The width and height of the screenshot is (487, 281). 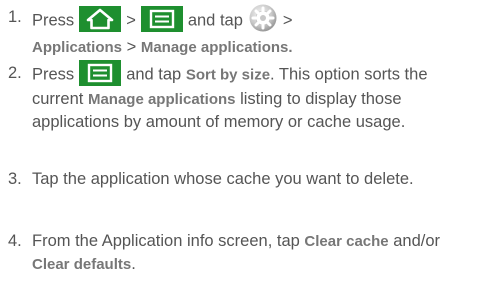 I want to click on home-icon, so click(x=100, y=19).